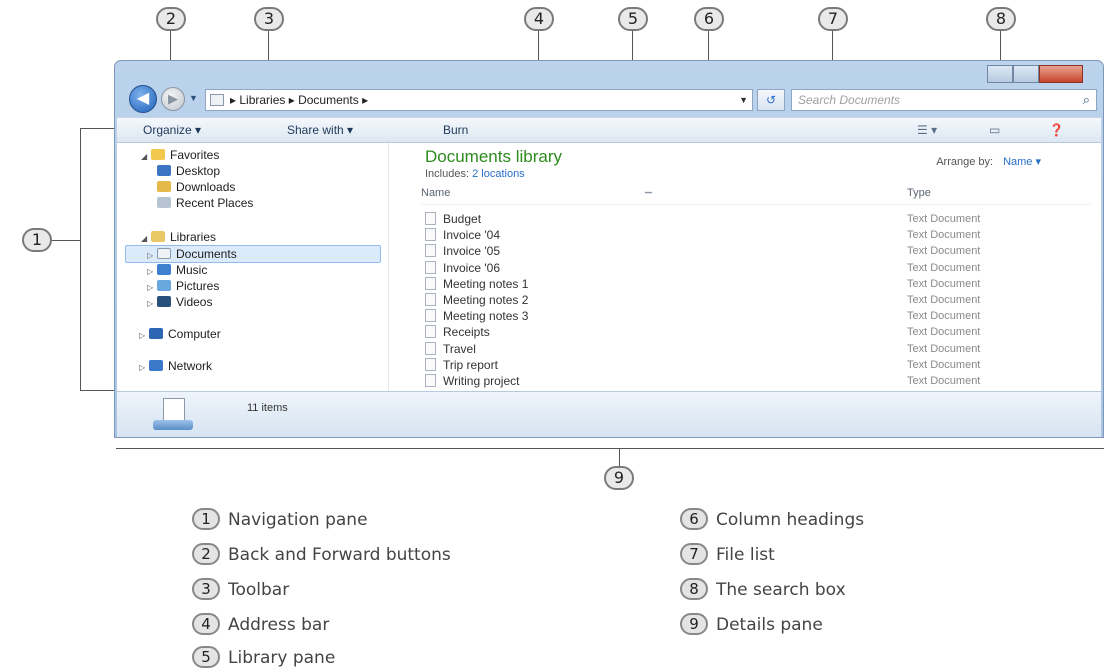 The width and height of the screenshot is (1104, 672). What do you see at coordinates (763, 589) in the screenshot?
I see `legend-item-8: 8 The search box` at bounding box center [763, 589].